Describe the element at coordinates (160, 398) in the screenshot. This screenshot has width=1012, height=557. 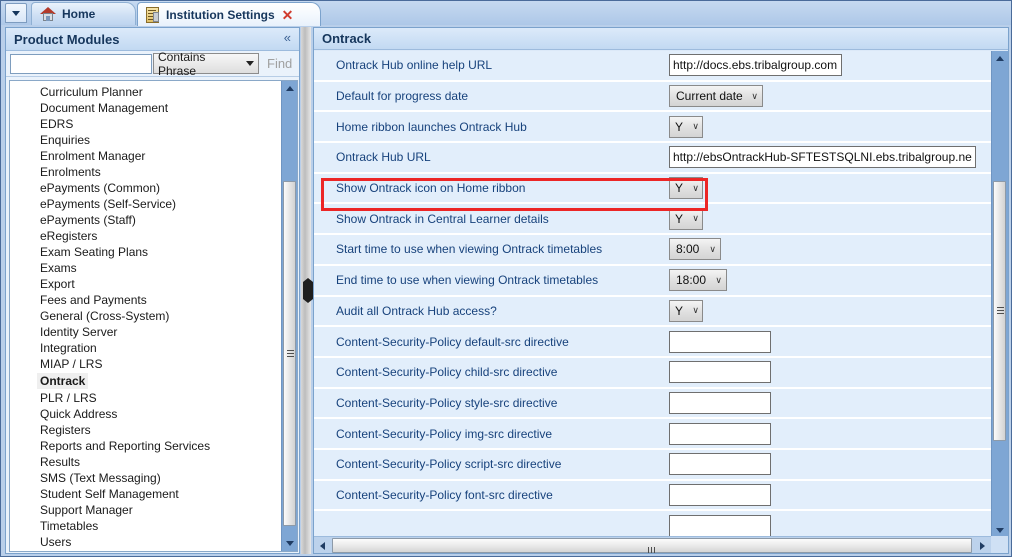
I see `module-list-item: PLR / LRS` at that location.